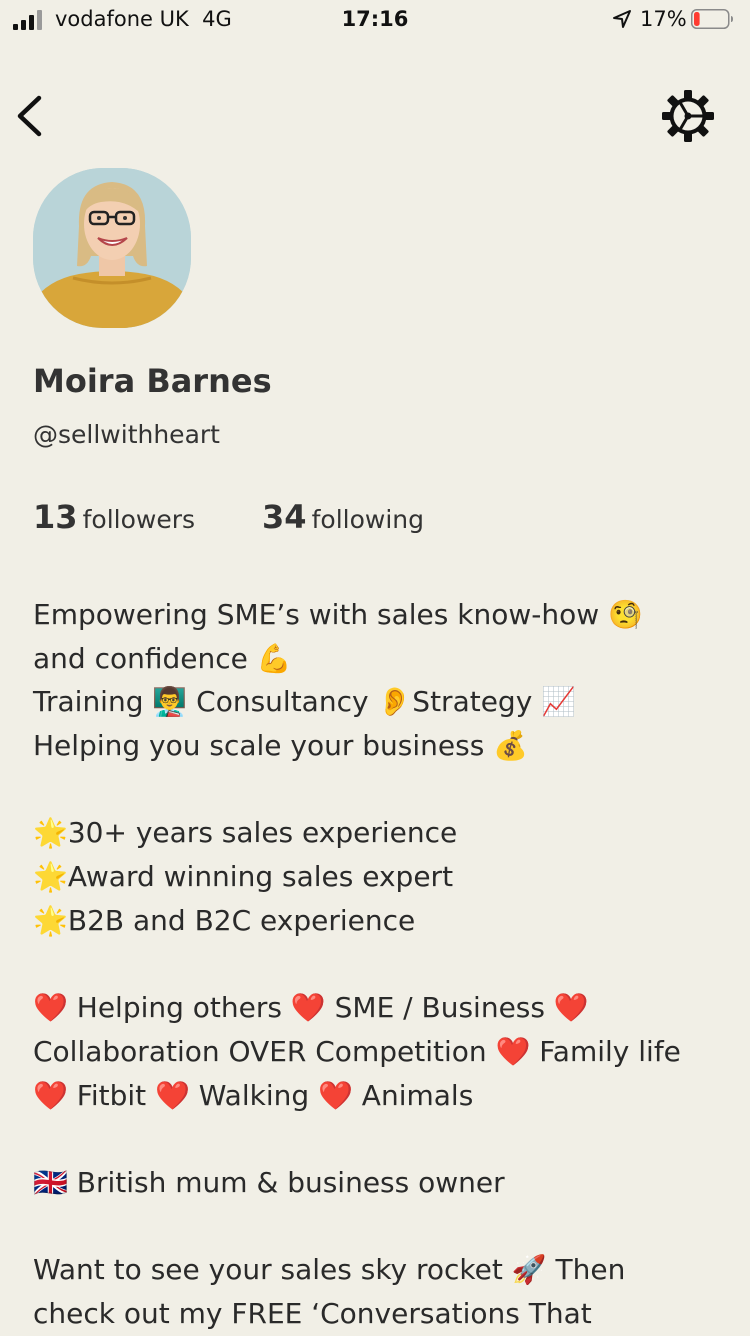 This screenshot has height=1336, width=750. I want to click on status-time: 17:16, so click(375, 19).